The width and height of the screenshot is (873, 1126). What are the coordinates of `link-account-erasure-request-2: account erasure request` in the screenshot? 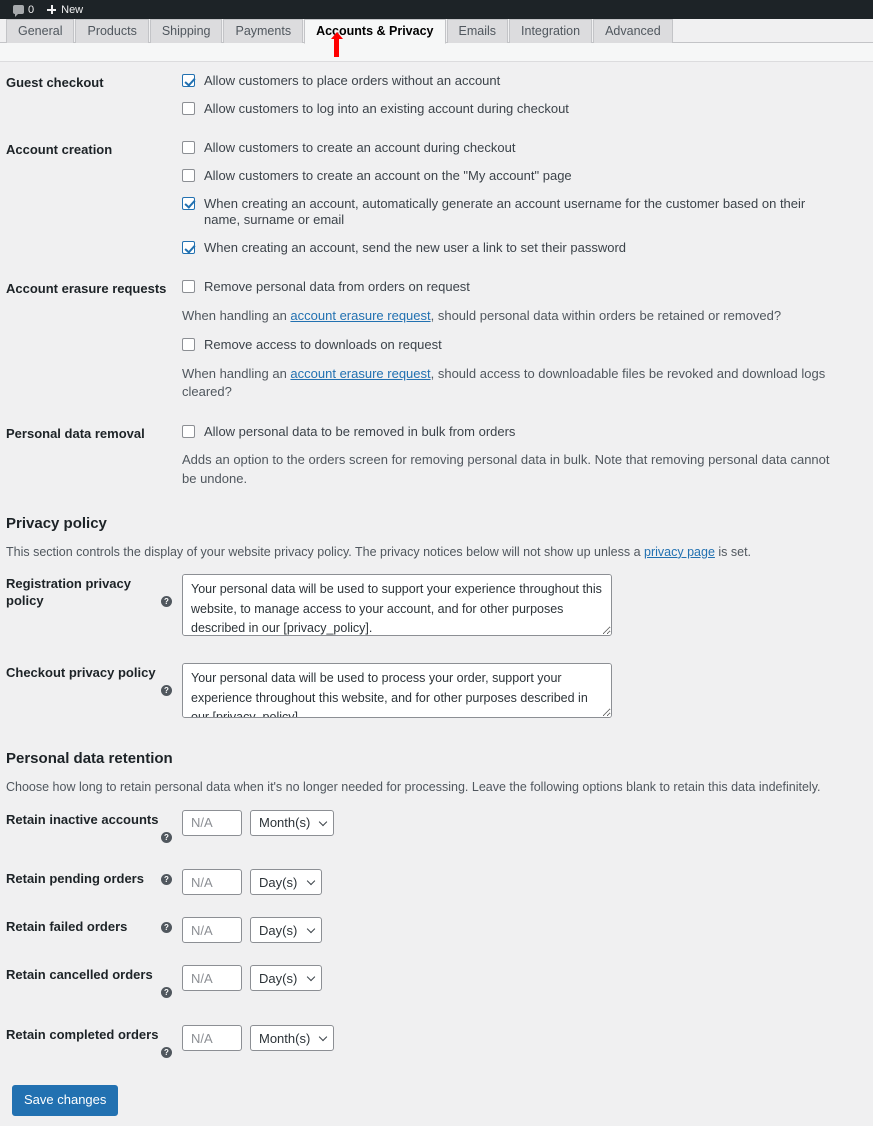 It's located at (360, 373).